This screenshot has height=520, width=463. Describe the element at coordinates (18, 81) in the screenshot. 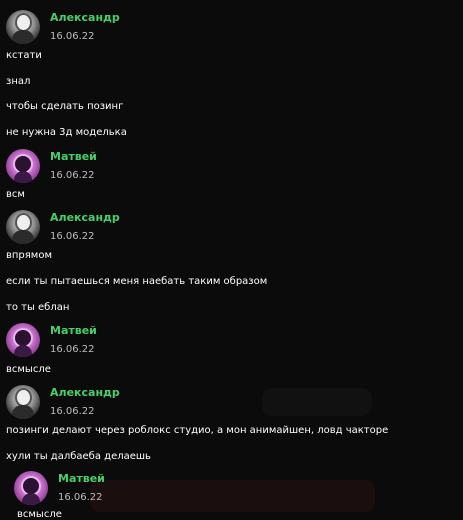

I see `message-text: знал` at that location.